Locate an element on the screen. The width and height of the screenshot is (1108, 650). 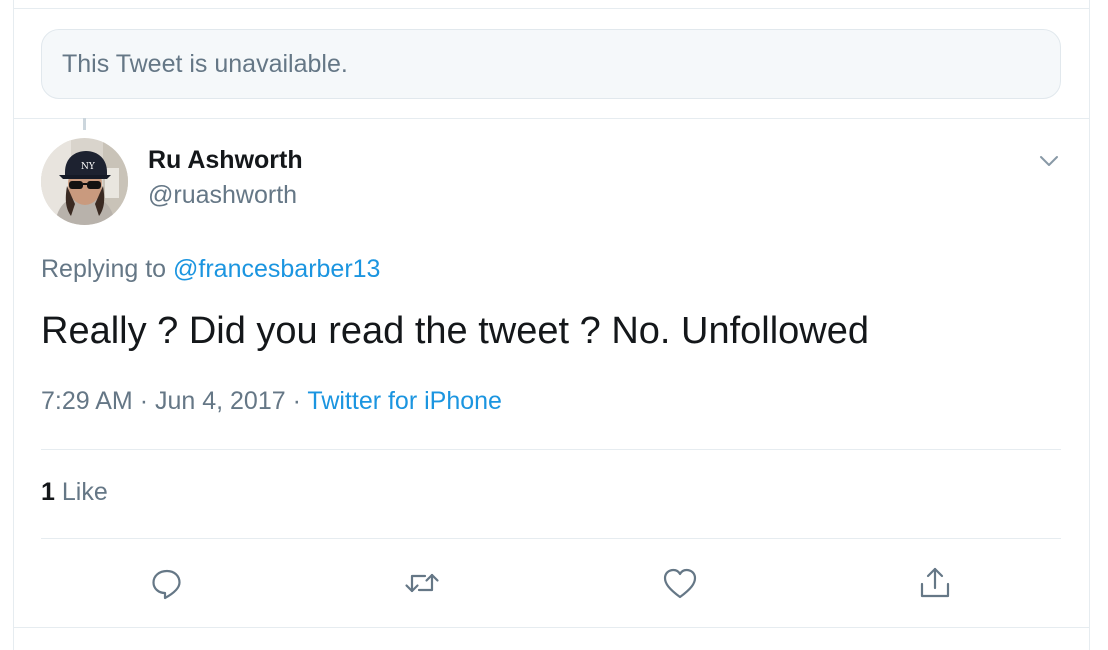
replying-to-line: Replying to @francesbarber13 is located at coordinates (210, 269).